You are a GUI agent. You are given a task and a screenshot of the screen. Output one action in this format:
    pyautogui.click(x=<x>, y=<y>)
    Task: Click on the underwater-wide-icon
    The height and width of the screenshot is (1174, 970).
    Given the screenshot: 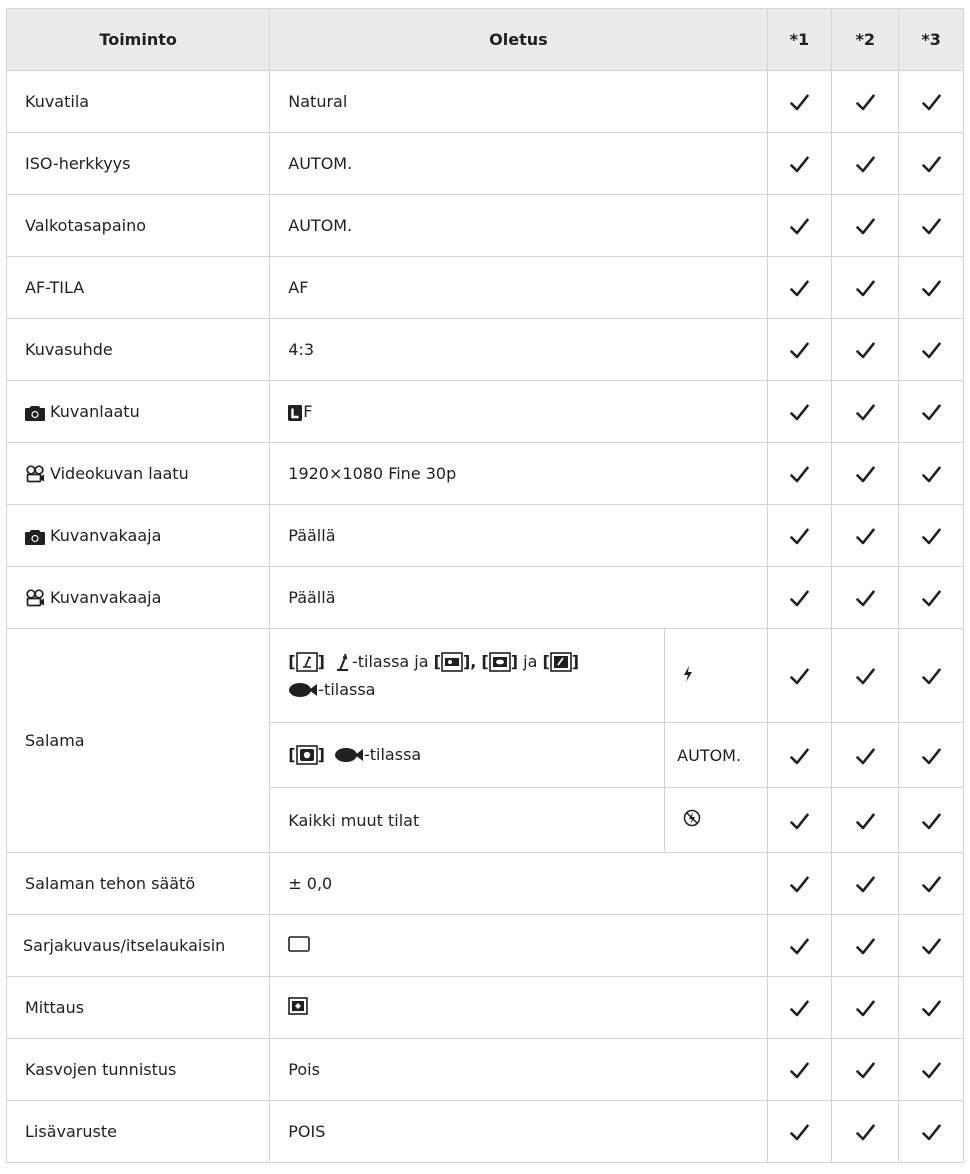 What is the action you would take?
    pyautogui.click(x=452, y=662)
    